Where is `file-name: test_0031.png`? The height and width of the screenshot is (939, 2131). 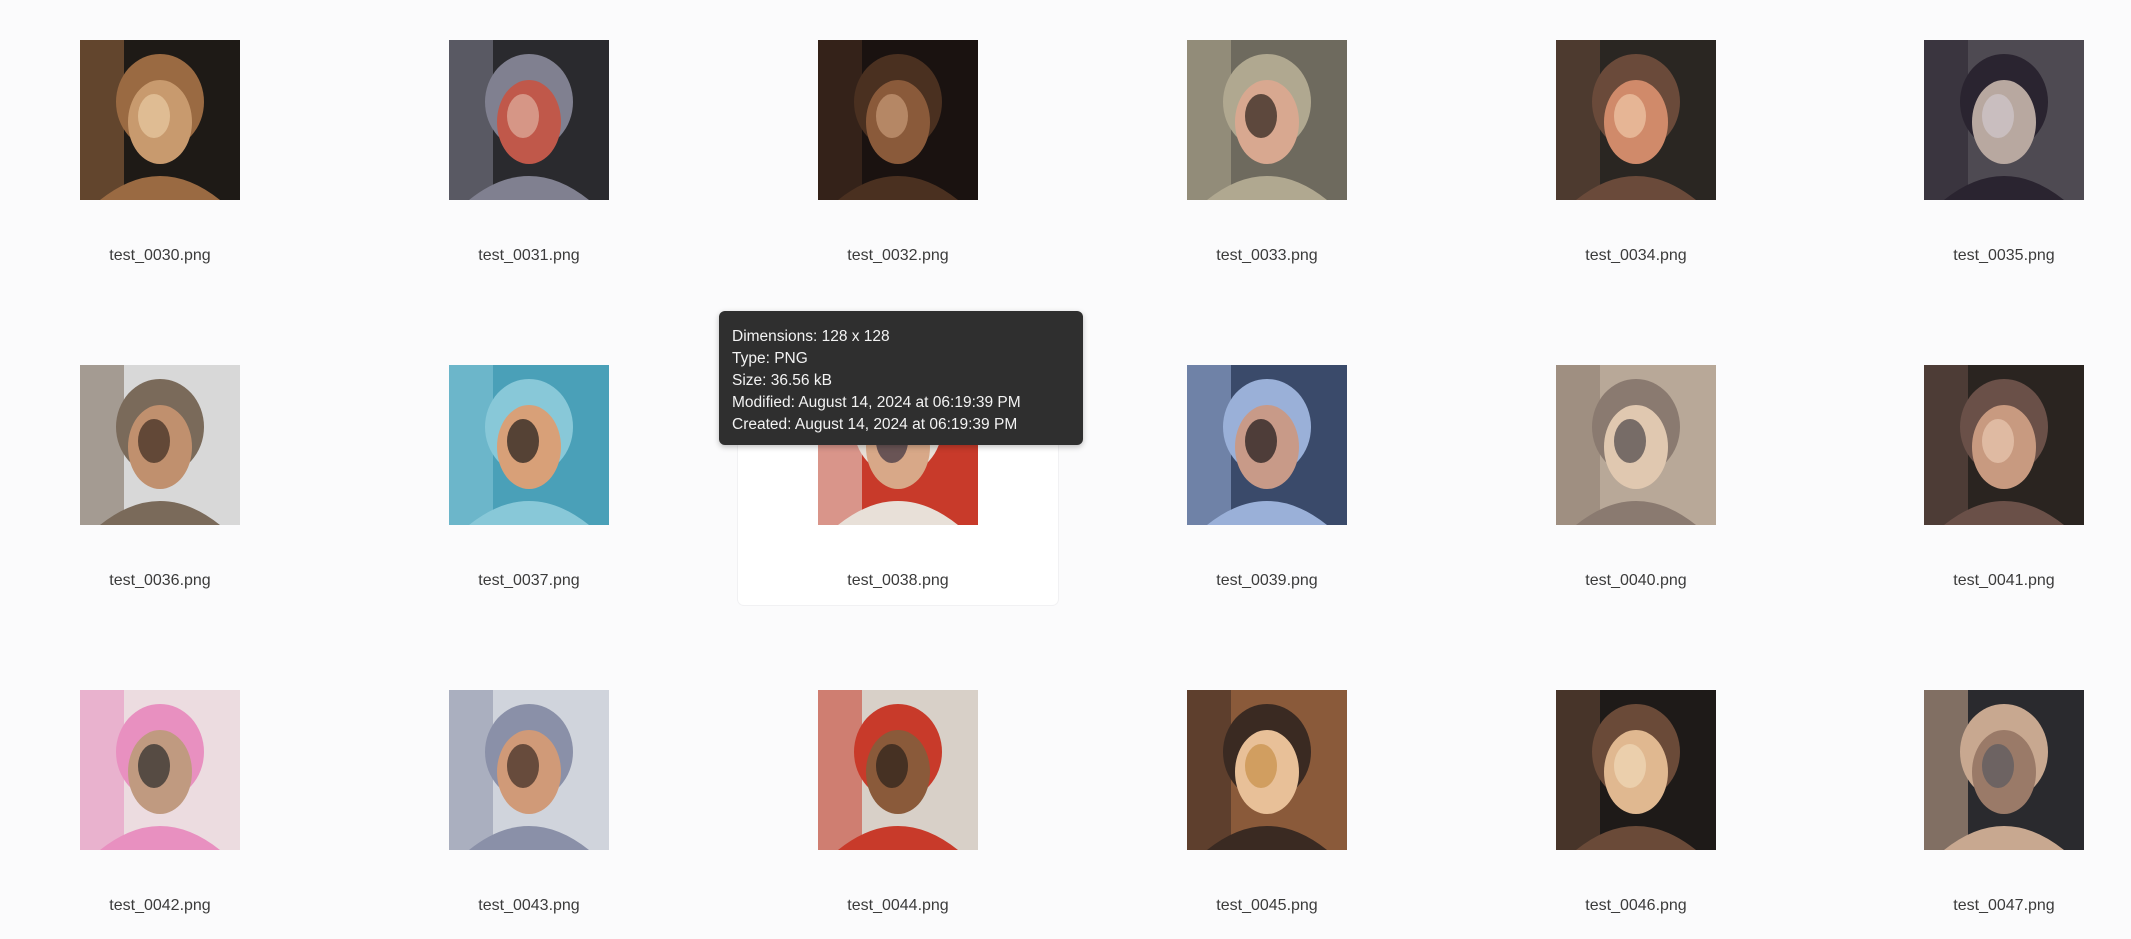 file-name: test_0031.png is located at coordinates (529, 255).